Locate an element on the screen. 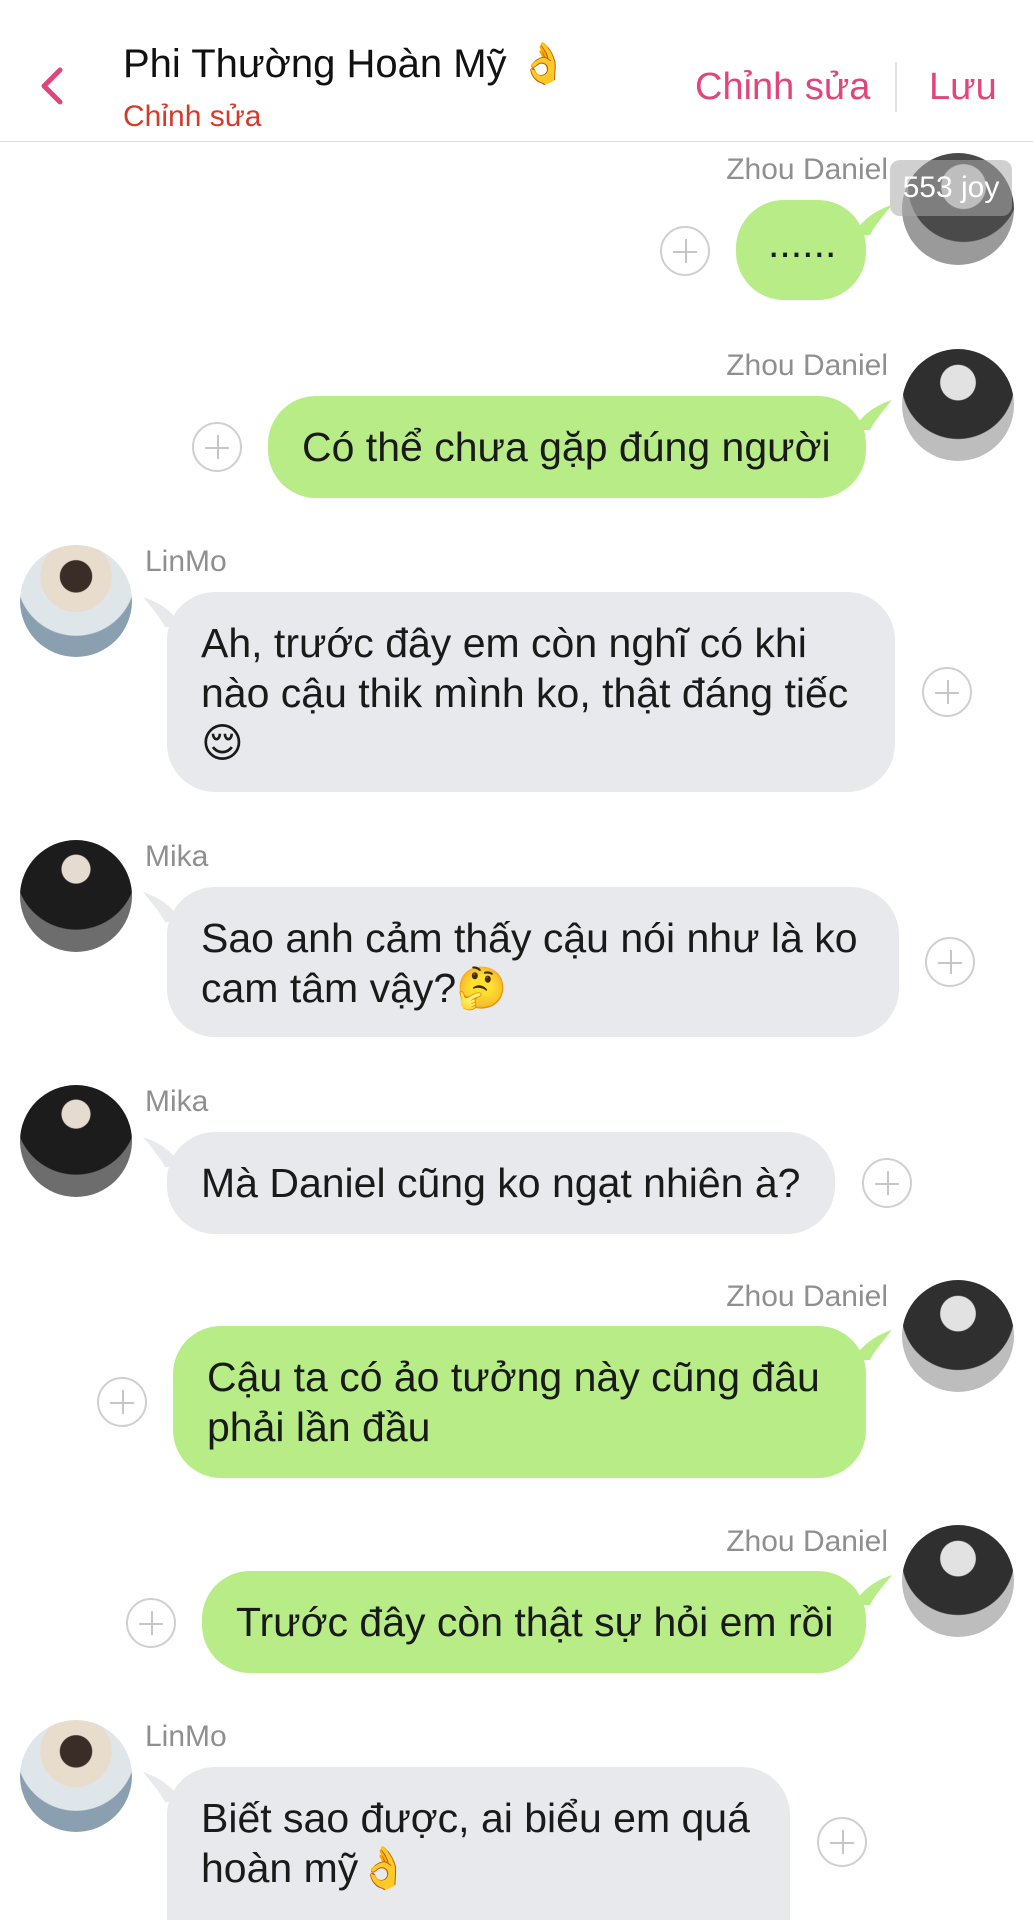  message-text: Biết sao được, ai biểu em quá hoàn mỹ👌 is located at coordinates (475, 1843).